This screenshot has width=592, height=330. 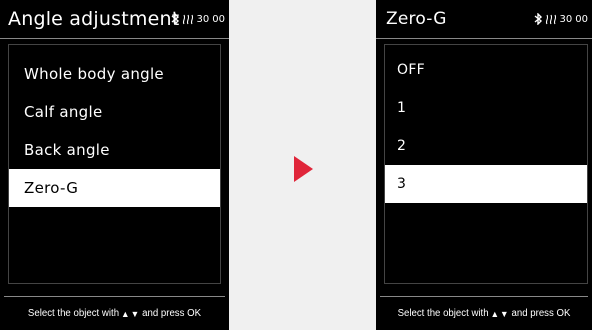 I want to click on screen-header: Angle adjustment 30 00, so click(x=114, y=19).